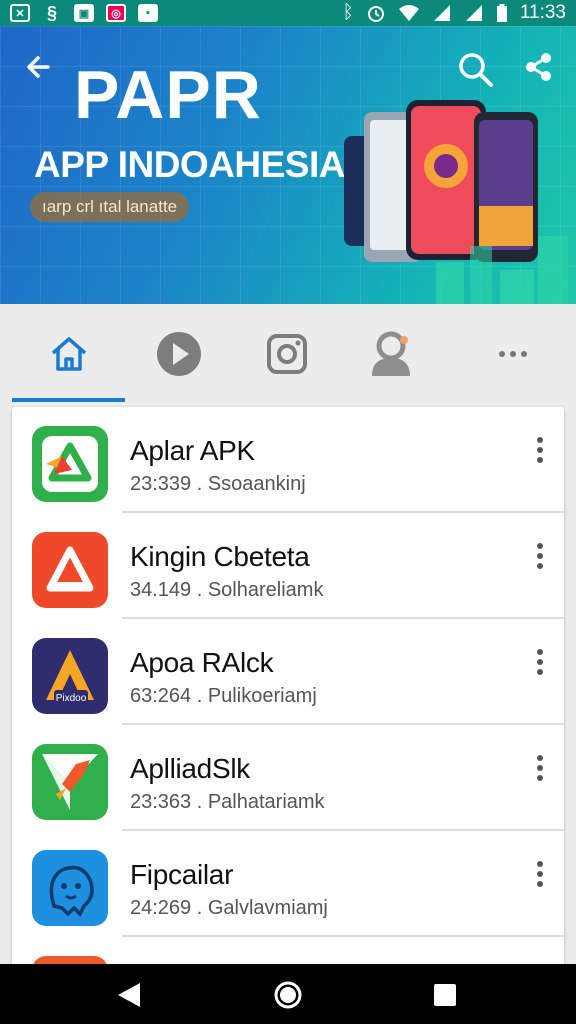  I want to click on square-icon: ▪, so click(148, 13).